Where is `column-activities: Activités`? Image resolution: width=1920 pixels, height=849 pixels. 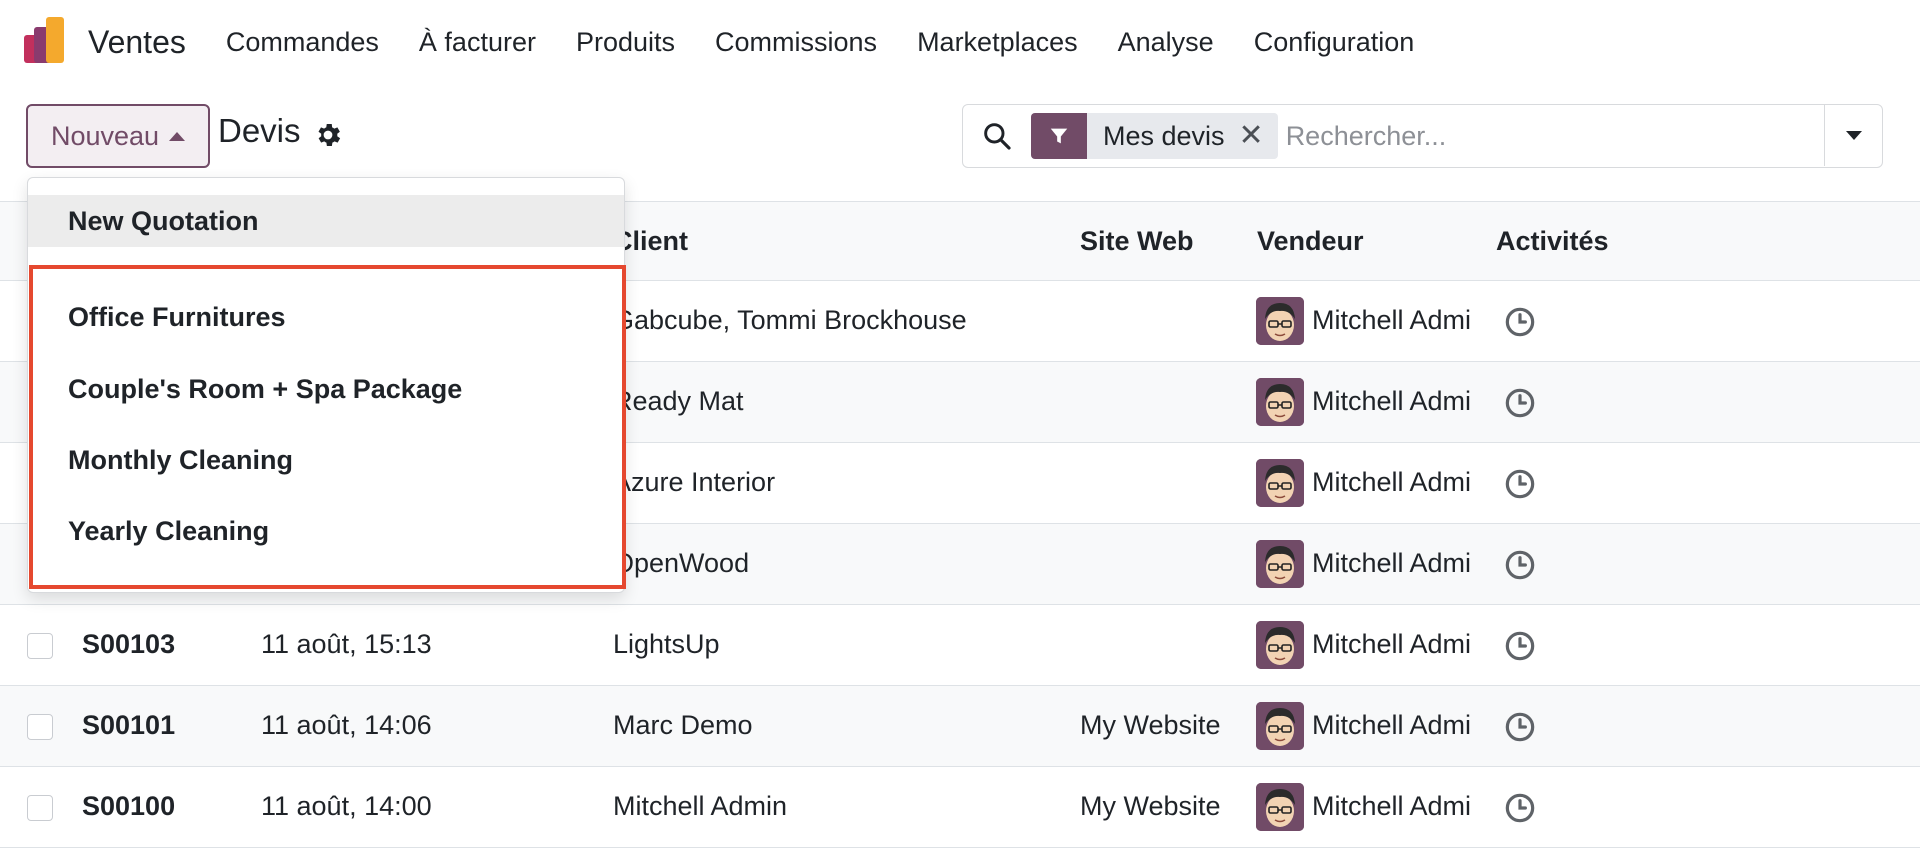 column-activities: Activités is located at coordinates (1552, 241).